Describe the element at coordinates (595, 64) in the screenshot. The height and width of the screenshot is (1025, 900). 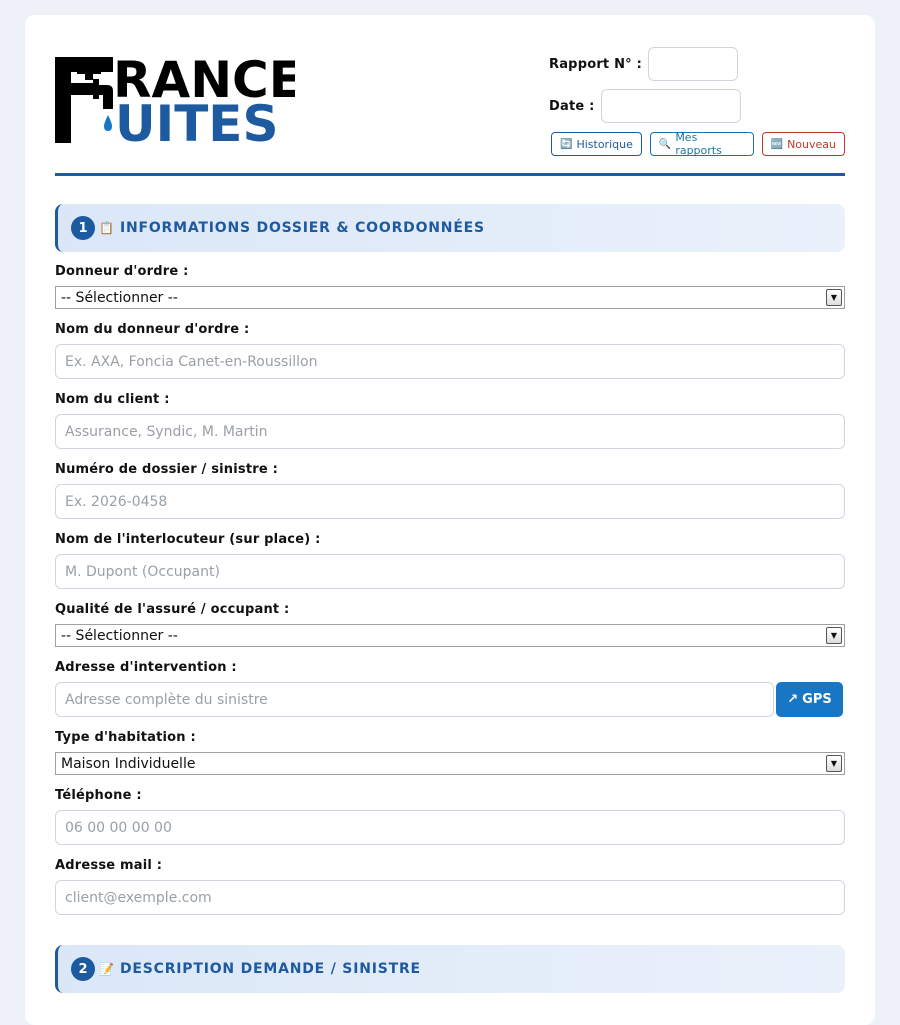
I see `rapport-label: Rapport N° :` at that location.